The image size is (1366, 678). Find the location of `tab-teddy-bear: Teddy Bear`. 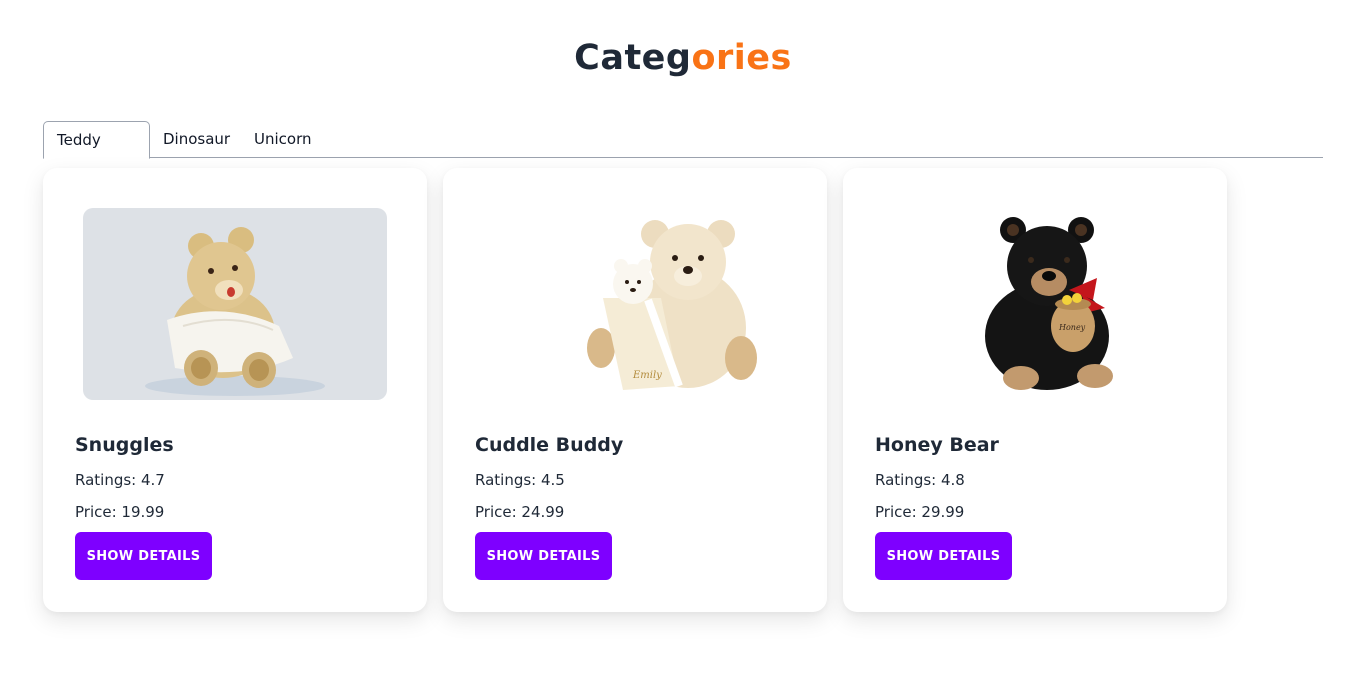

tab-teddy-bear: Teddy Bear is located at coordinates (96, 153).